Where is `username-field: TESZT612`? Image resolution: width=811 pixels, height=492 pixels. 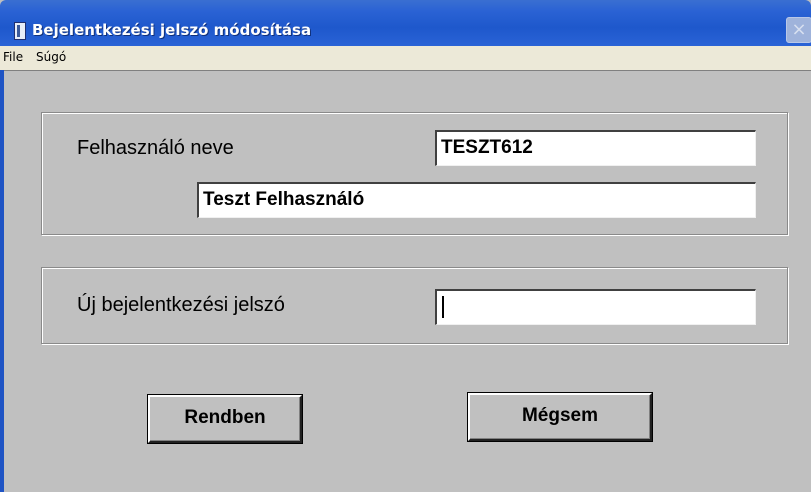
username-field: TESZT612 is located at coordinates (595, 148).